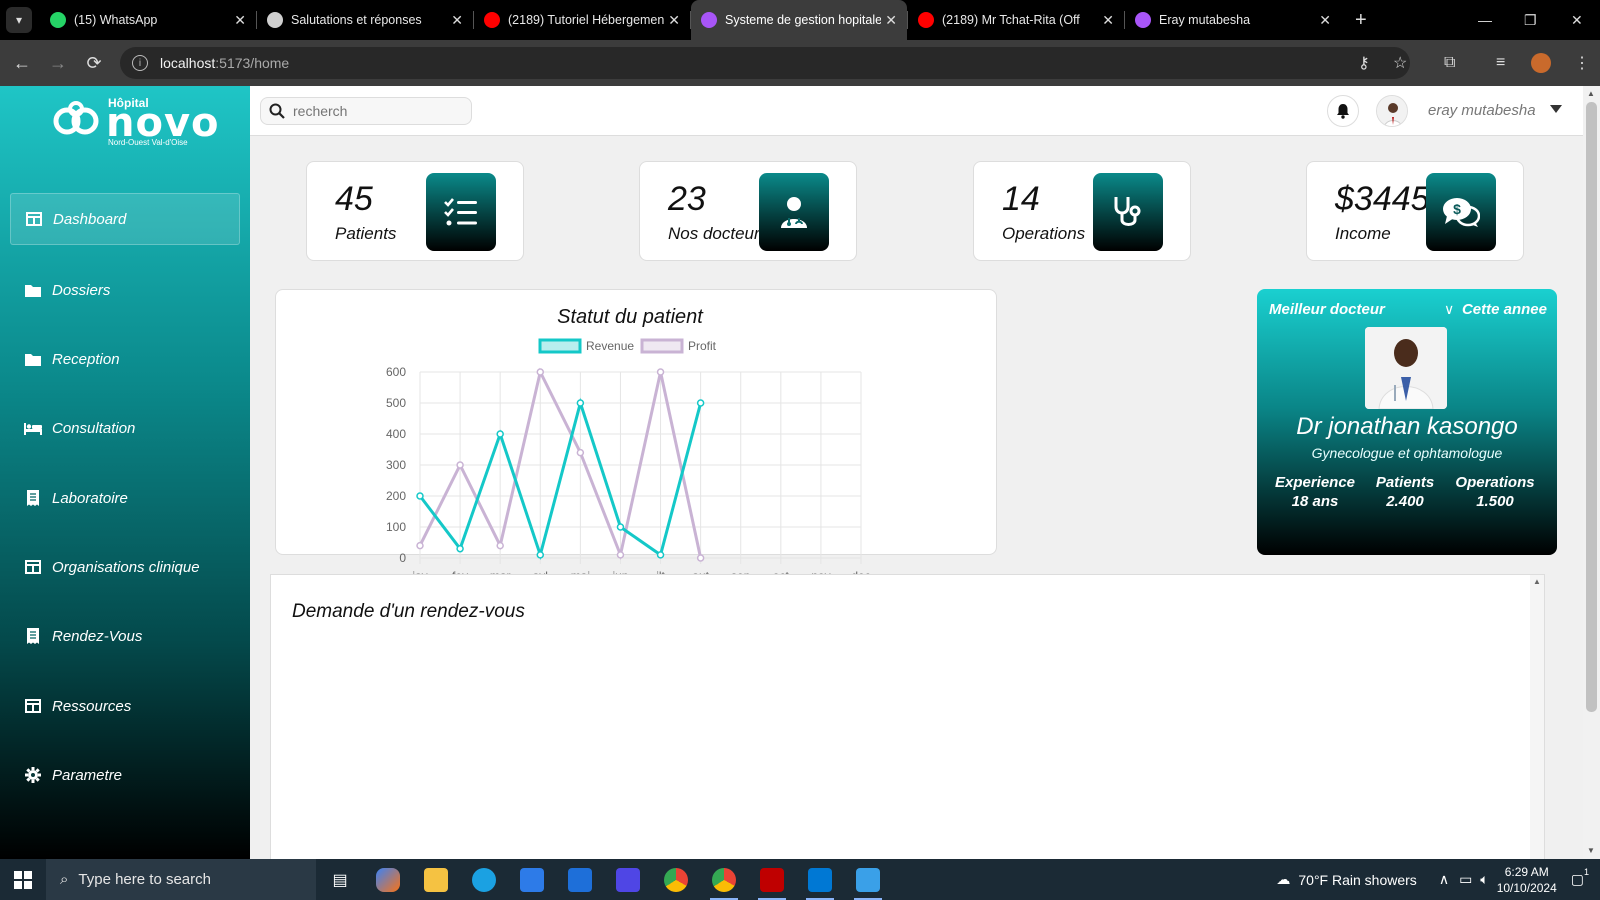  What do you see at coordinates (820, 879) in the screenshot?
I see `vscode-app` at bounding box center [820, 879].